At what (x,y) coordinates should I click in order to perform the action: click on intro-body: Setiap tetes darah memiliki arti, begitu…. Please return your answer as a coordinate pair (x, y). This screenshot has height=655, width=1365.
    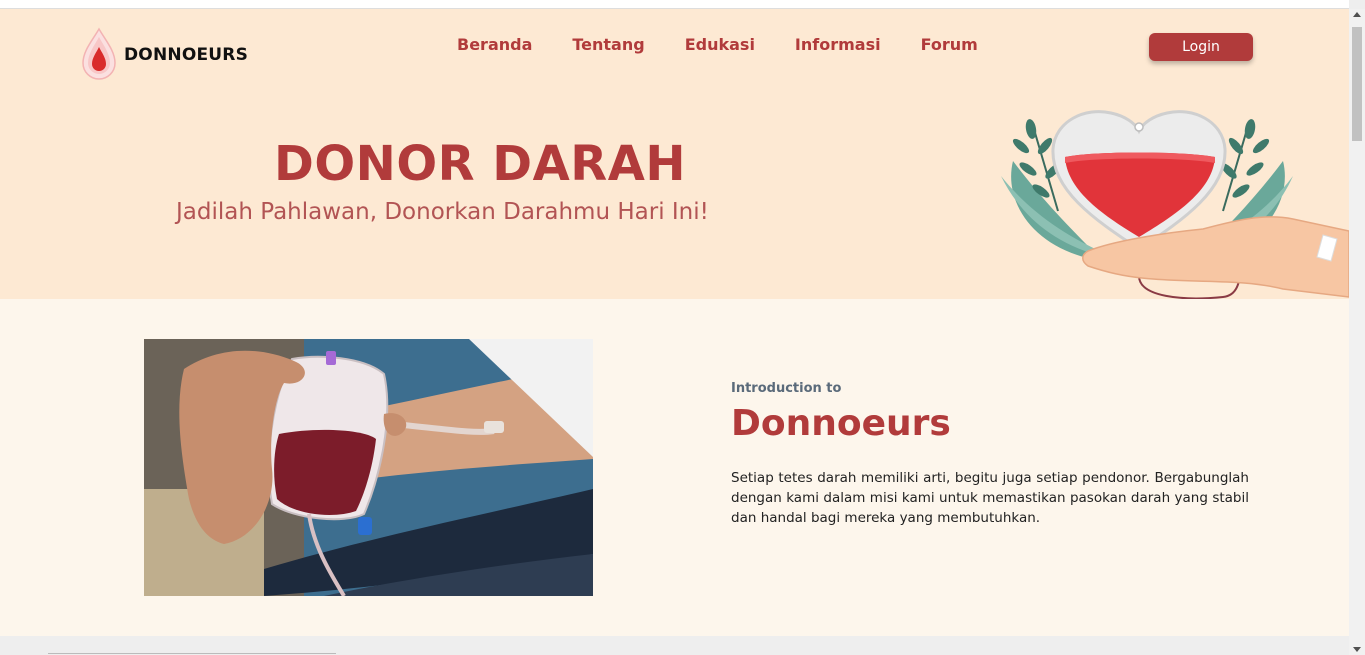
    Looking at the image, I should click on (990, 498).